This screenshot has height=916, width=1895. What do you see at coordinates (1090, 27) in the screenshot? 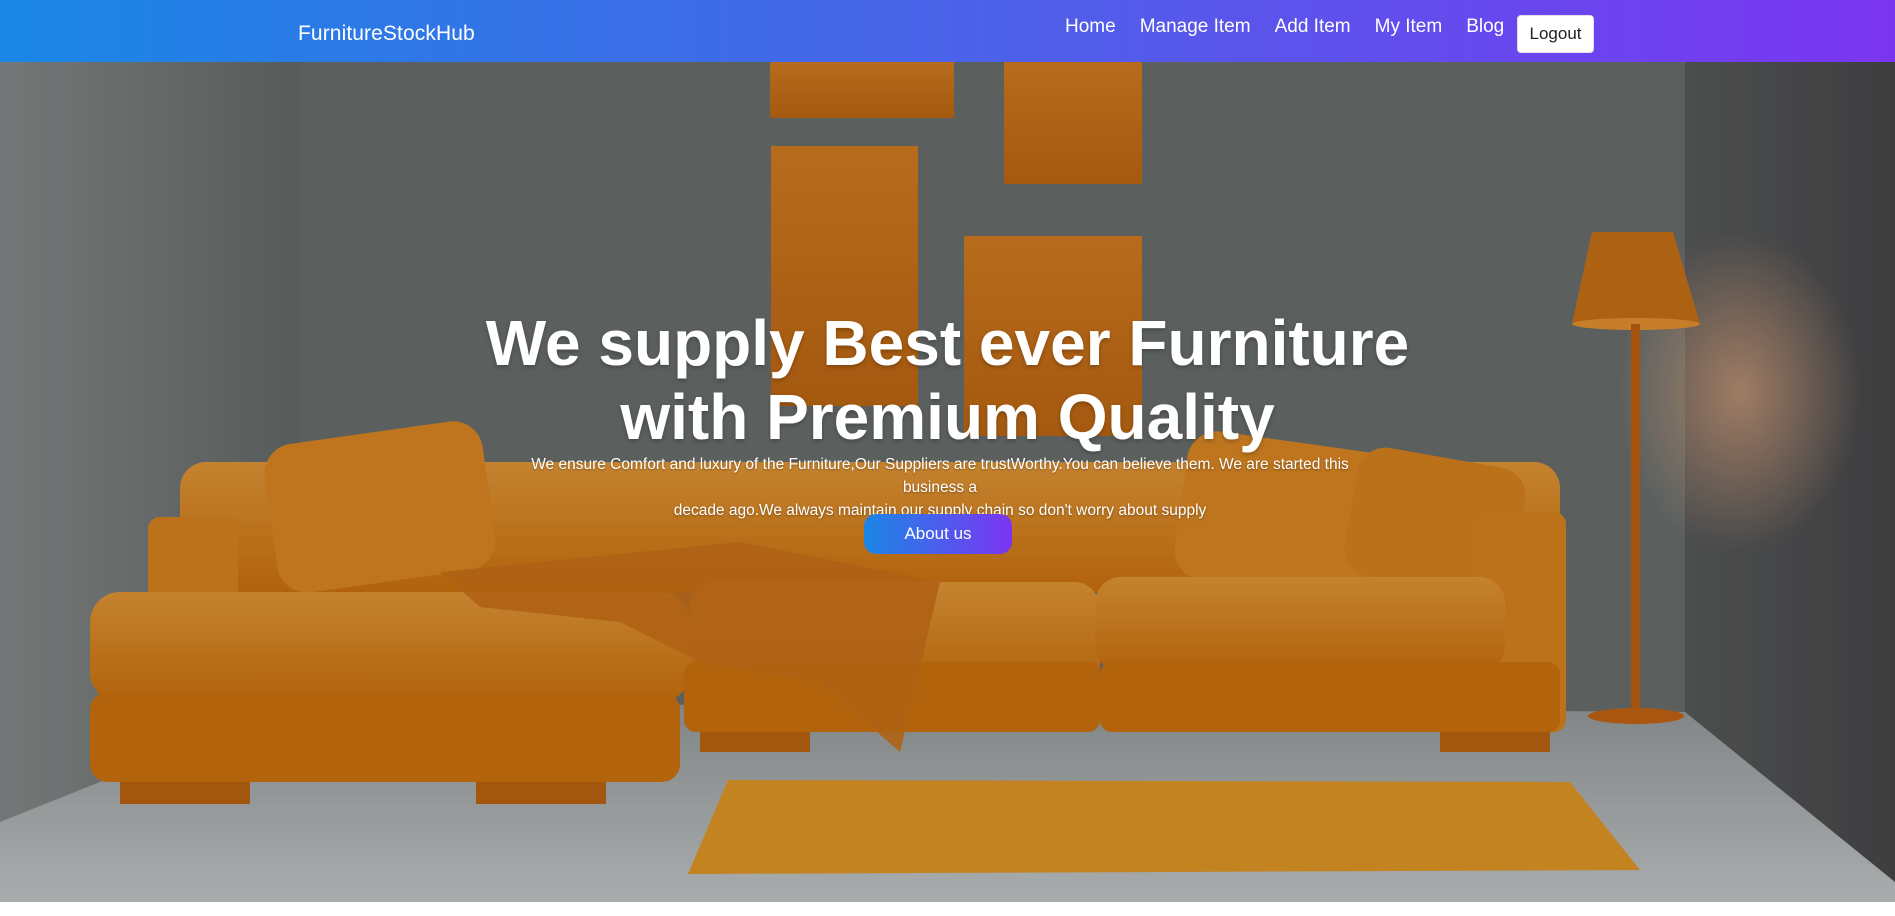
I see `nav-link-home: Home` at bounding box center [1090, 27].